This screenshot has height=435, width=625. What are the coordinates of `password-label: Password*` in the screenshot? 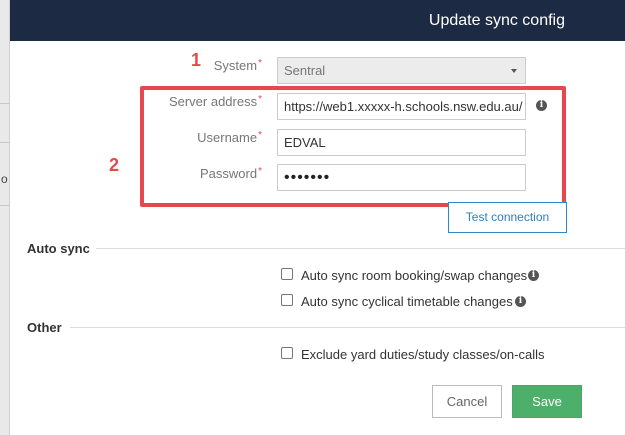 It's located at (206, 173).